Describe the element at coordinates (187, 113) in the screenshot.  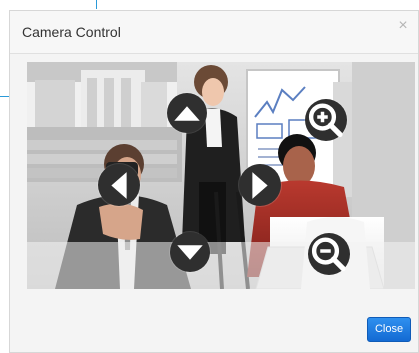
I see `pan-up-button` at that location.